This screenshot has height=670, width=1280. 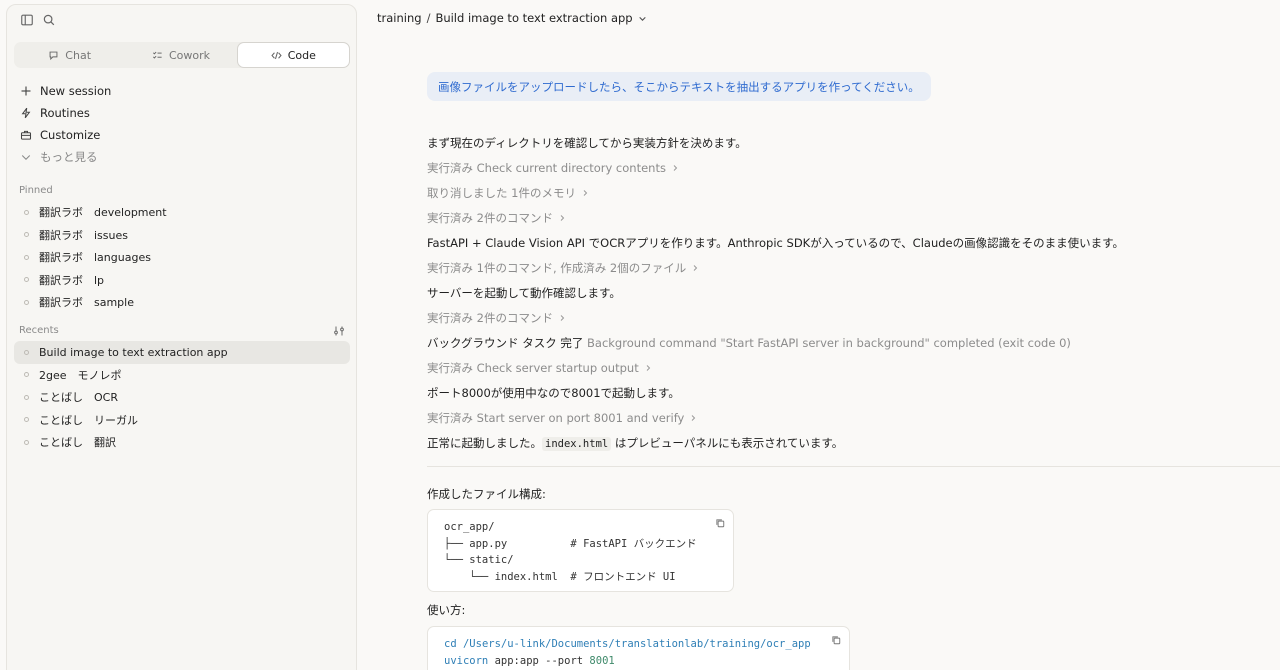 I want to click on sidebar-menu: New session Routines Customize もっと見る, so click(x=65, y=124).